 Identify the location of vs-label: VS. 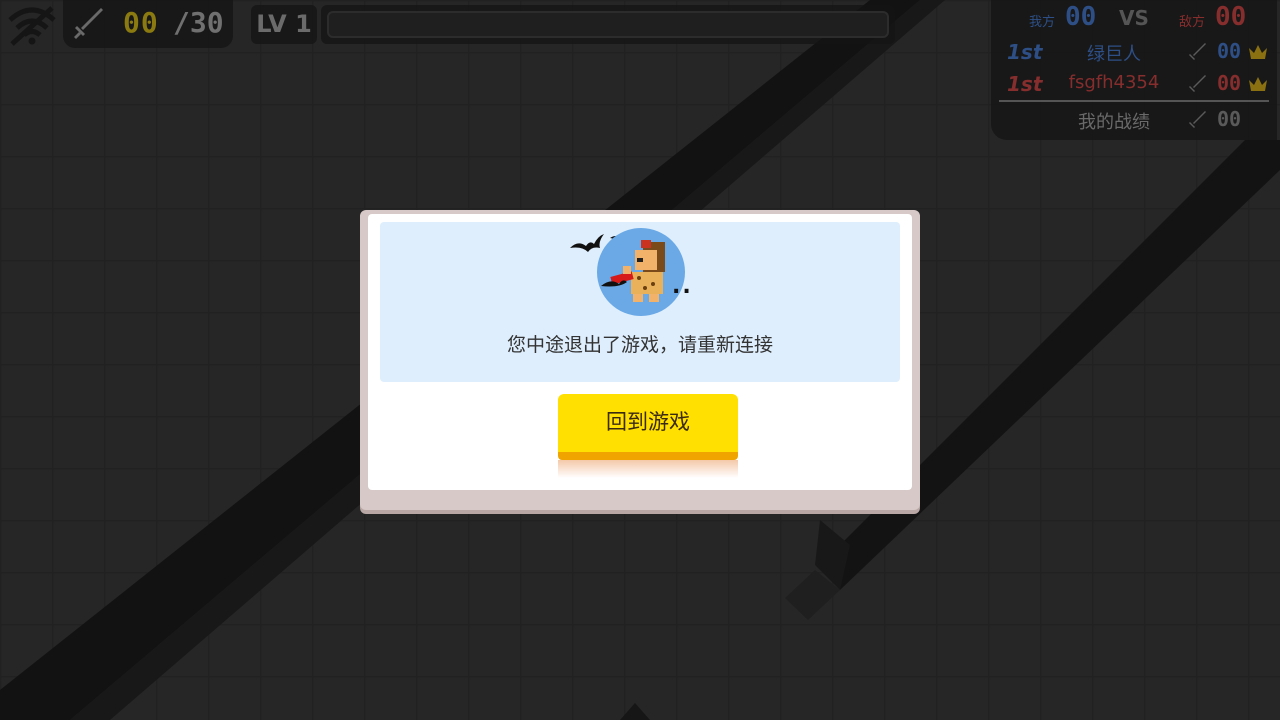
(1134, 18).